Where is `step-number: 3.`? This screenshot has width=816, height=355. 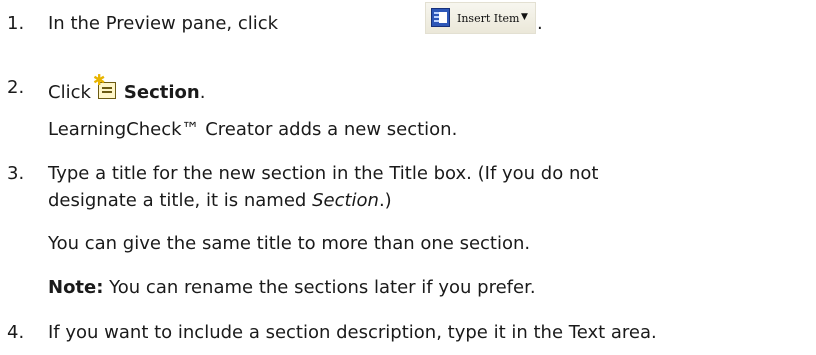
step-number: 3. is located at coordinates (16, 173).